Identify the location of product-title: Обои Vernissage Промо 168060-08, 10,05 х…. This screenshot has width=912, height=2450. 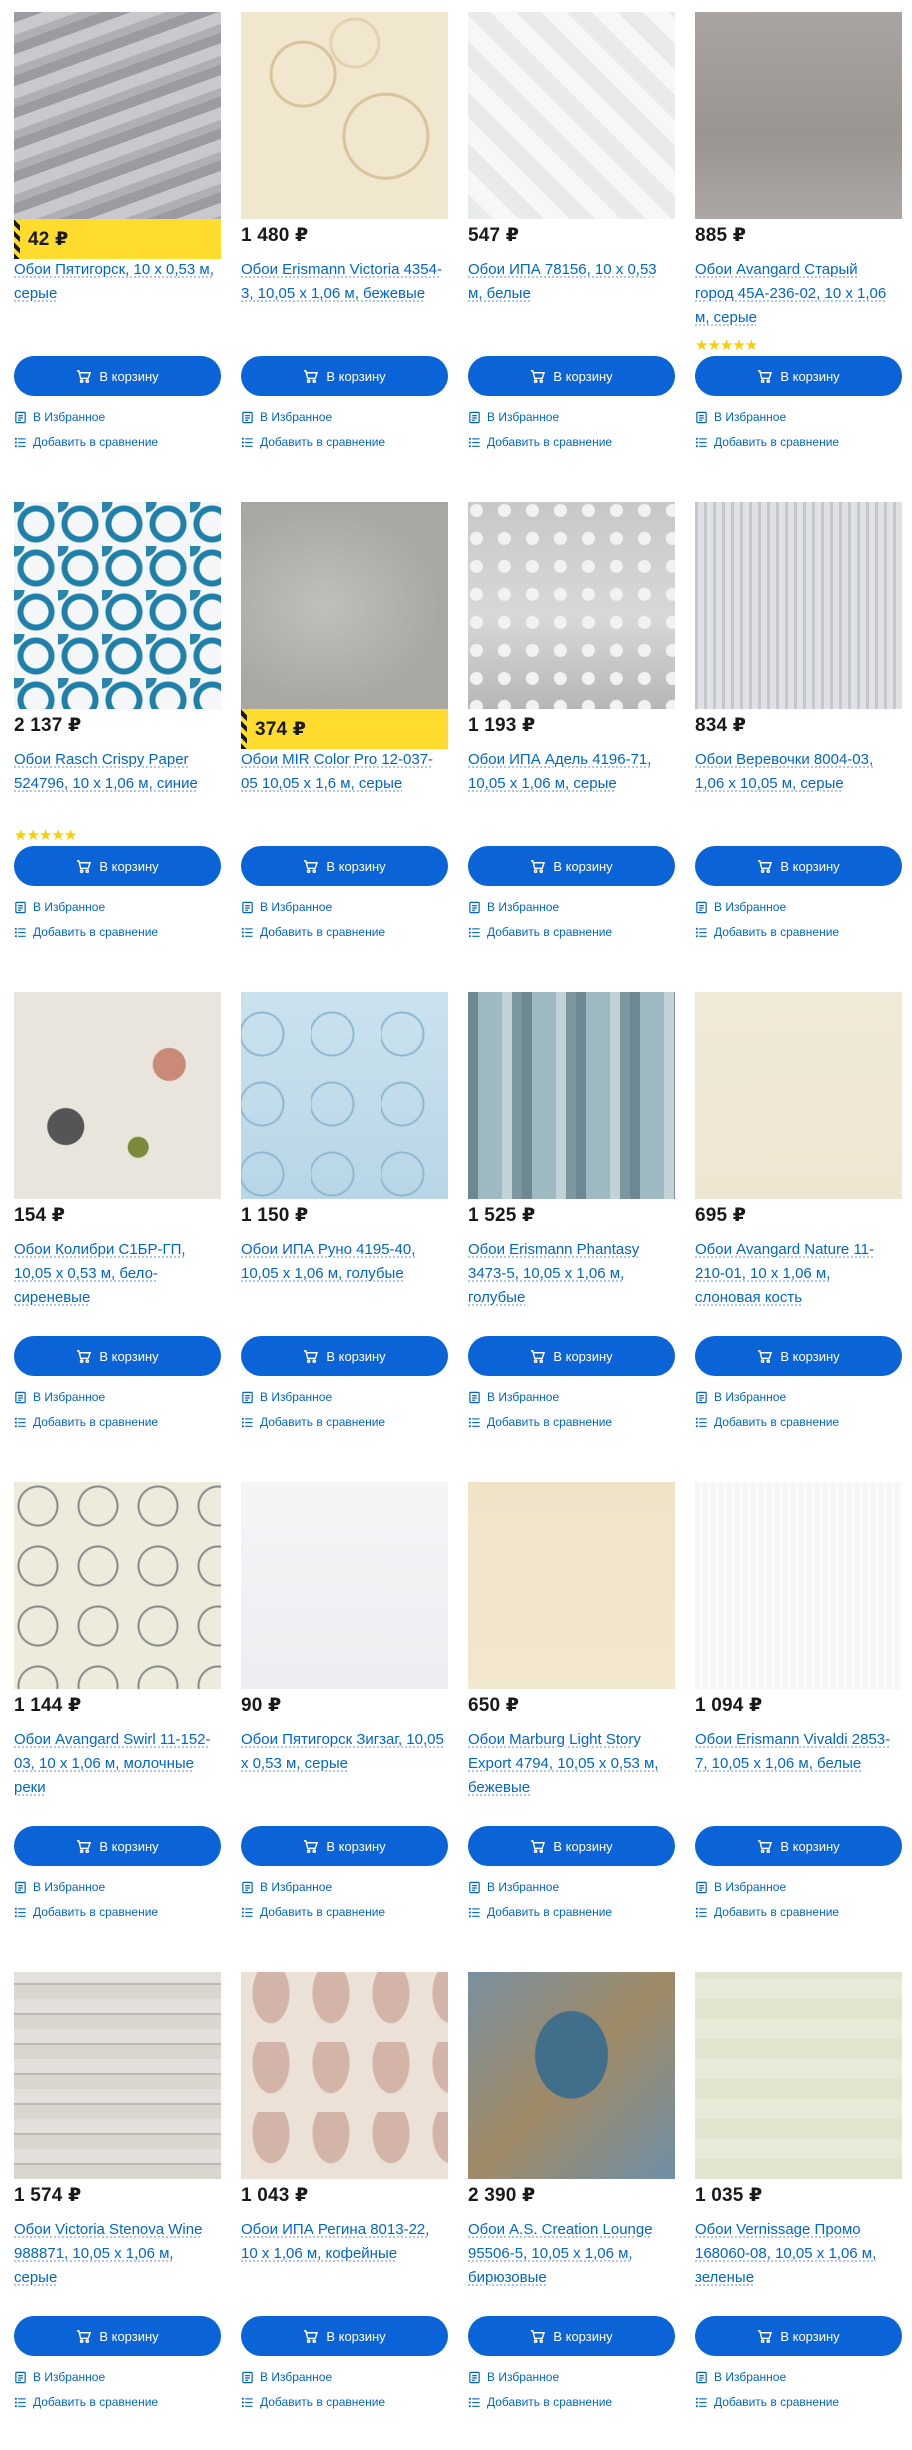
(785, 2253).